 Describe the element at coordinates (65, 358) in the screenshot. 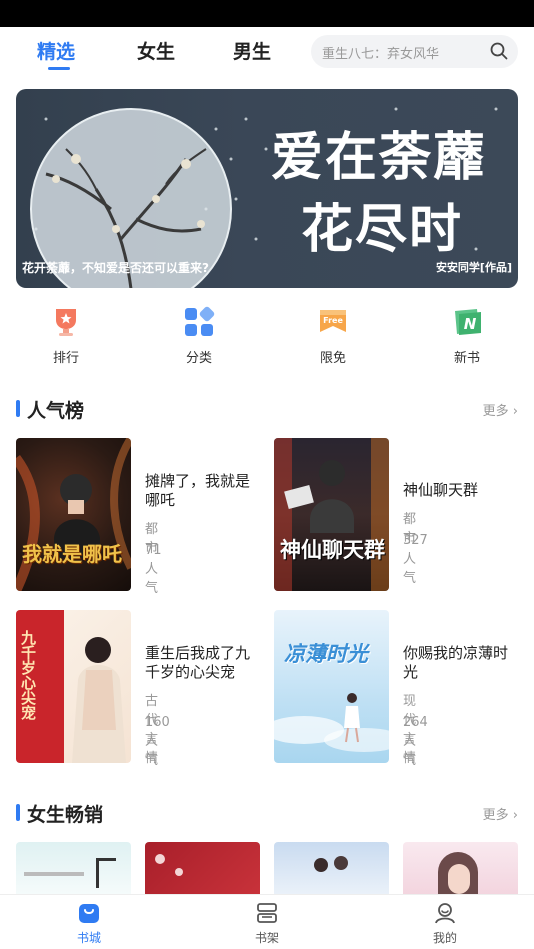

I see `quick-entry-label: 排行` at that location.